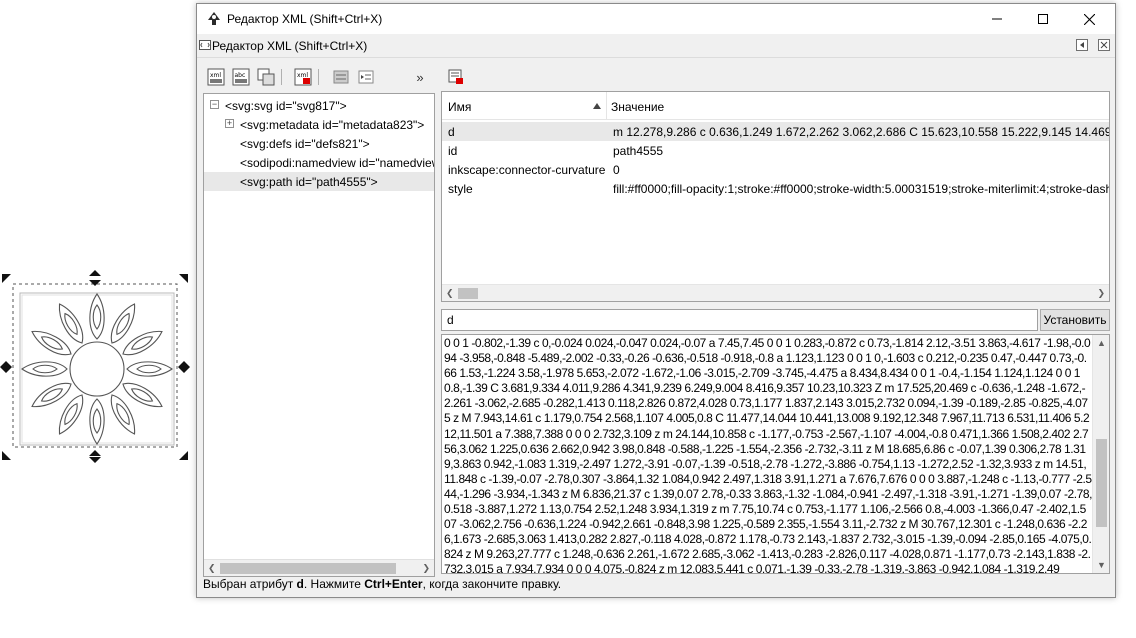 This screenshot has height=638, width=1136. Describe the element at coordinates (527, 170) in the screenshot. I see `attribute-name: inkscape:connector-curvature` at that location.